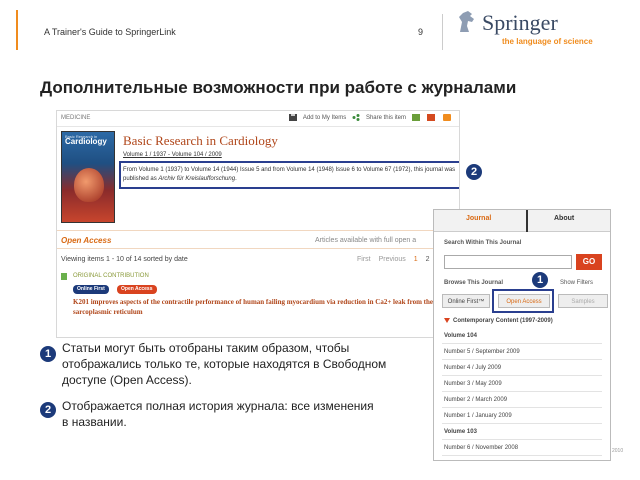 Image resolution: width=640 pixels, height=480 pixels. I want to click on volume-heading: Volume 103, so click(522, 432).